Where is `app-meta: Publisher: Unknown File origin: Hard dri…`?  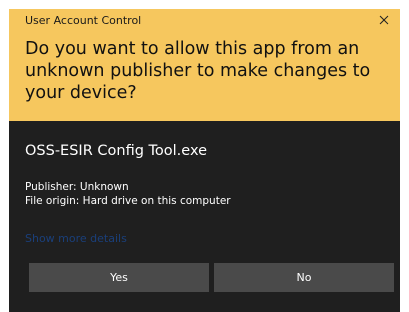 app-meta: Publisher: Unknown File origin: Hard dri… is located at coordinates (128, 194).